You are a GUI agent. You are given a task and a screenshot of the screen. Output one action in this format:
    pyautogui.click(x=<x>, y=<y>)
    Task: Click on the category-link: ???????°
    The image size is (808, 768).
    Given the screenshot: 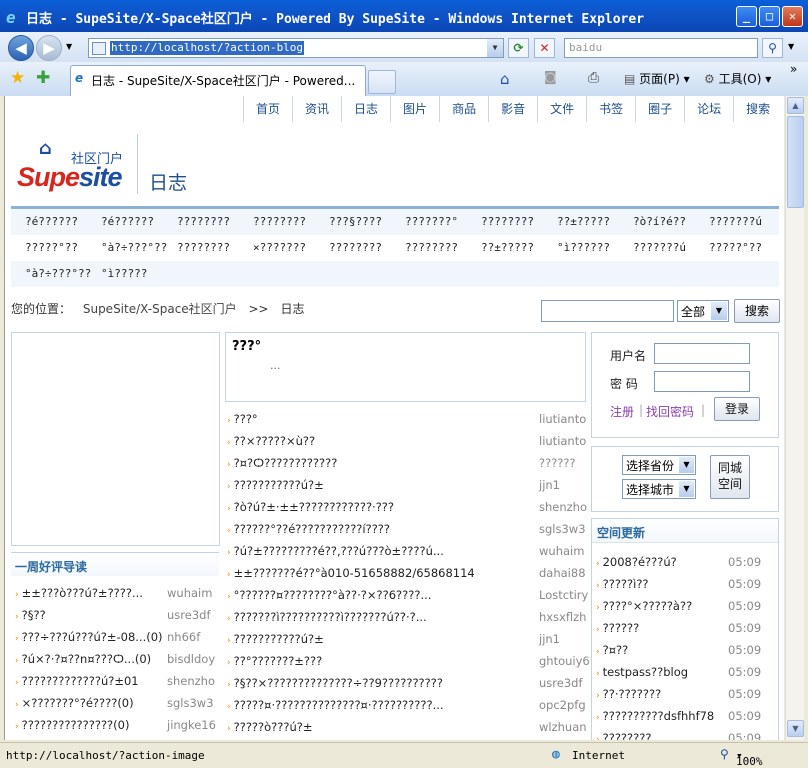 What is the action you would take?
    pyautogui.click(x=431, y=221)
    